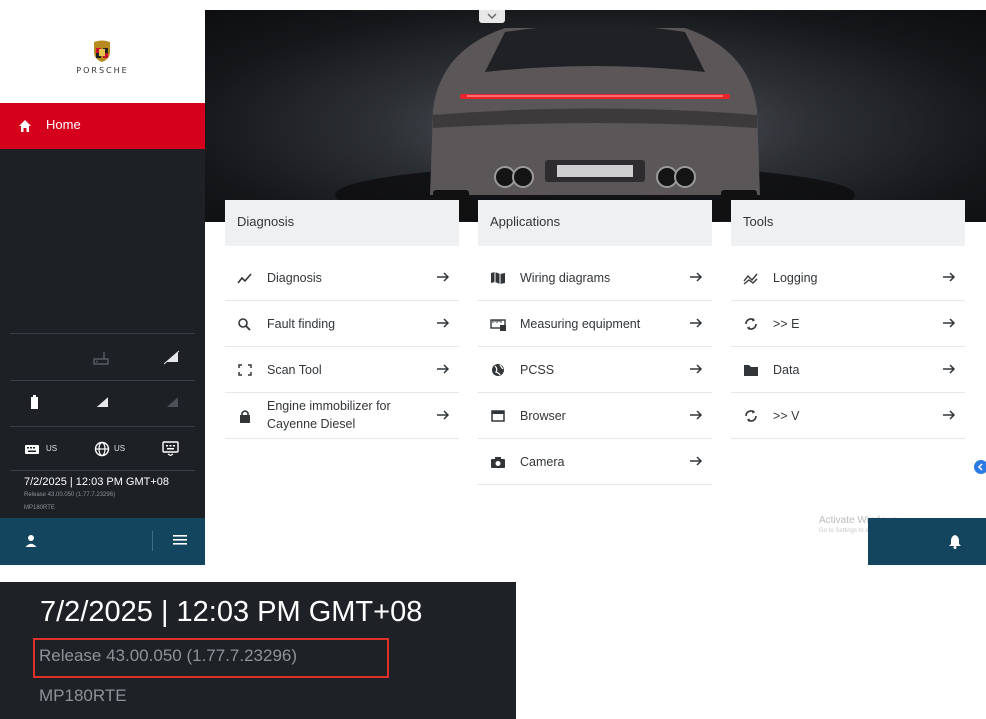 The height and width of the screenshot is (719, 986). I want to click on router-icon, so click(101, 358).